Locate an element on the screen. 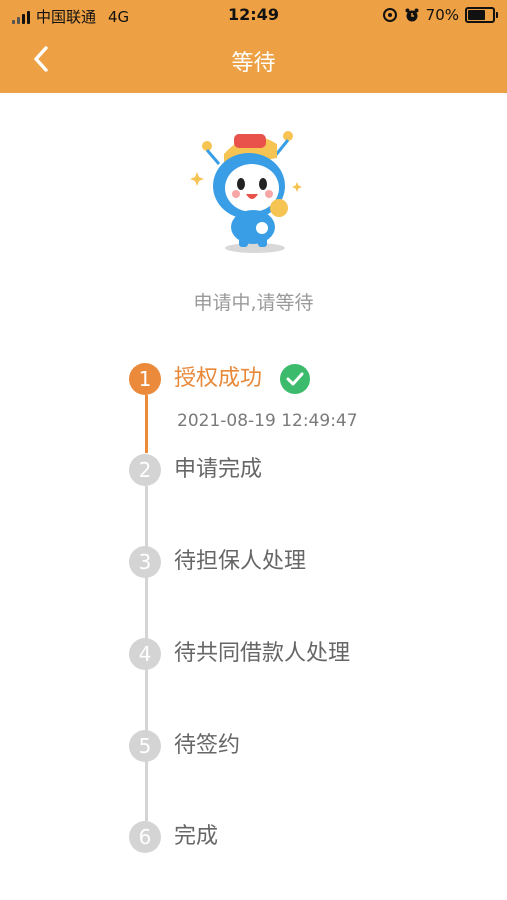 This screenshot has width=507, height=900. step-5-label: 待签约 is located at coordinates (207, 745).